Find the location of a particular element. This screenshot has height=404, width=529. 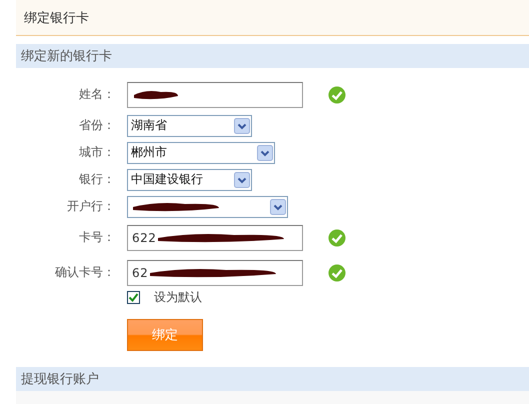

section-title: 绑定新的银行卡 is located at coordinates (66, 56).